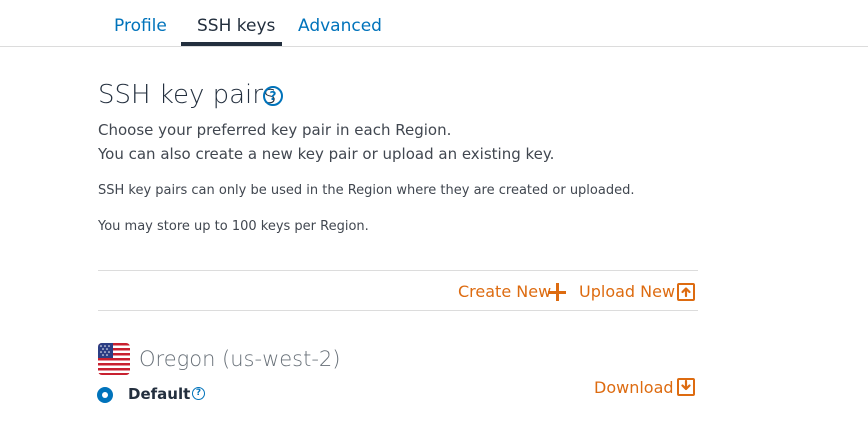  What do you see at coordinates (686, 387) in the screenshot?
I see `download-icon` at bounding box center [686, 387].